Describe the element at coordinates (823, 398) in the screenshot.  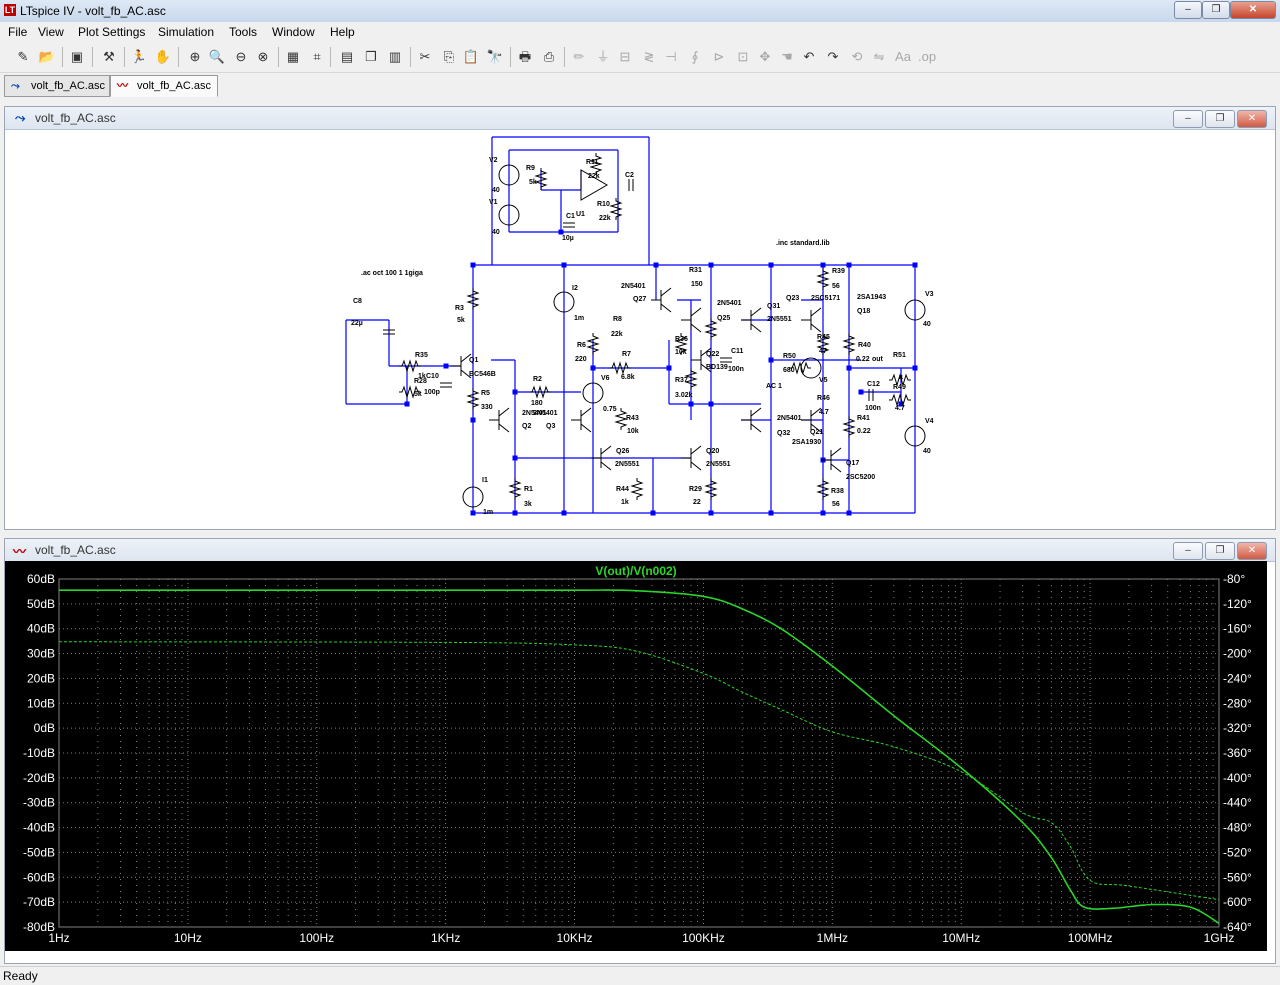
I see `schematic-label: R46` at that location.